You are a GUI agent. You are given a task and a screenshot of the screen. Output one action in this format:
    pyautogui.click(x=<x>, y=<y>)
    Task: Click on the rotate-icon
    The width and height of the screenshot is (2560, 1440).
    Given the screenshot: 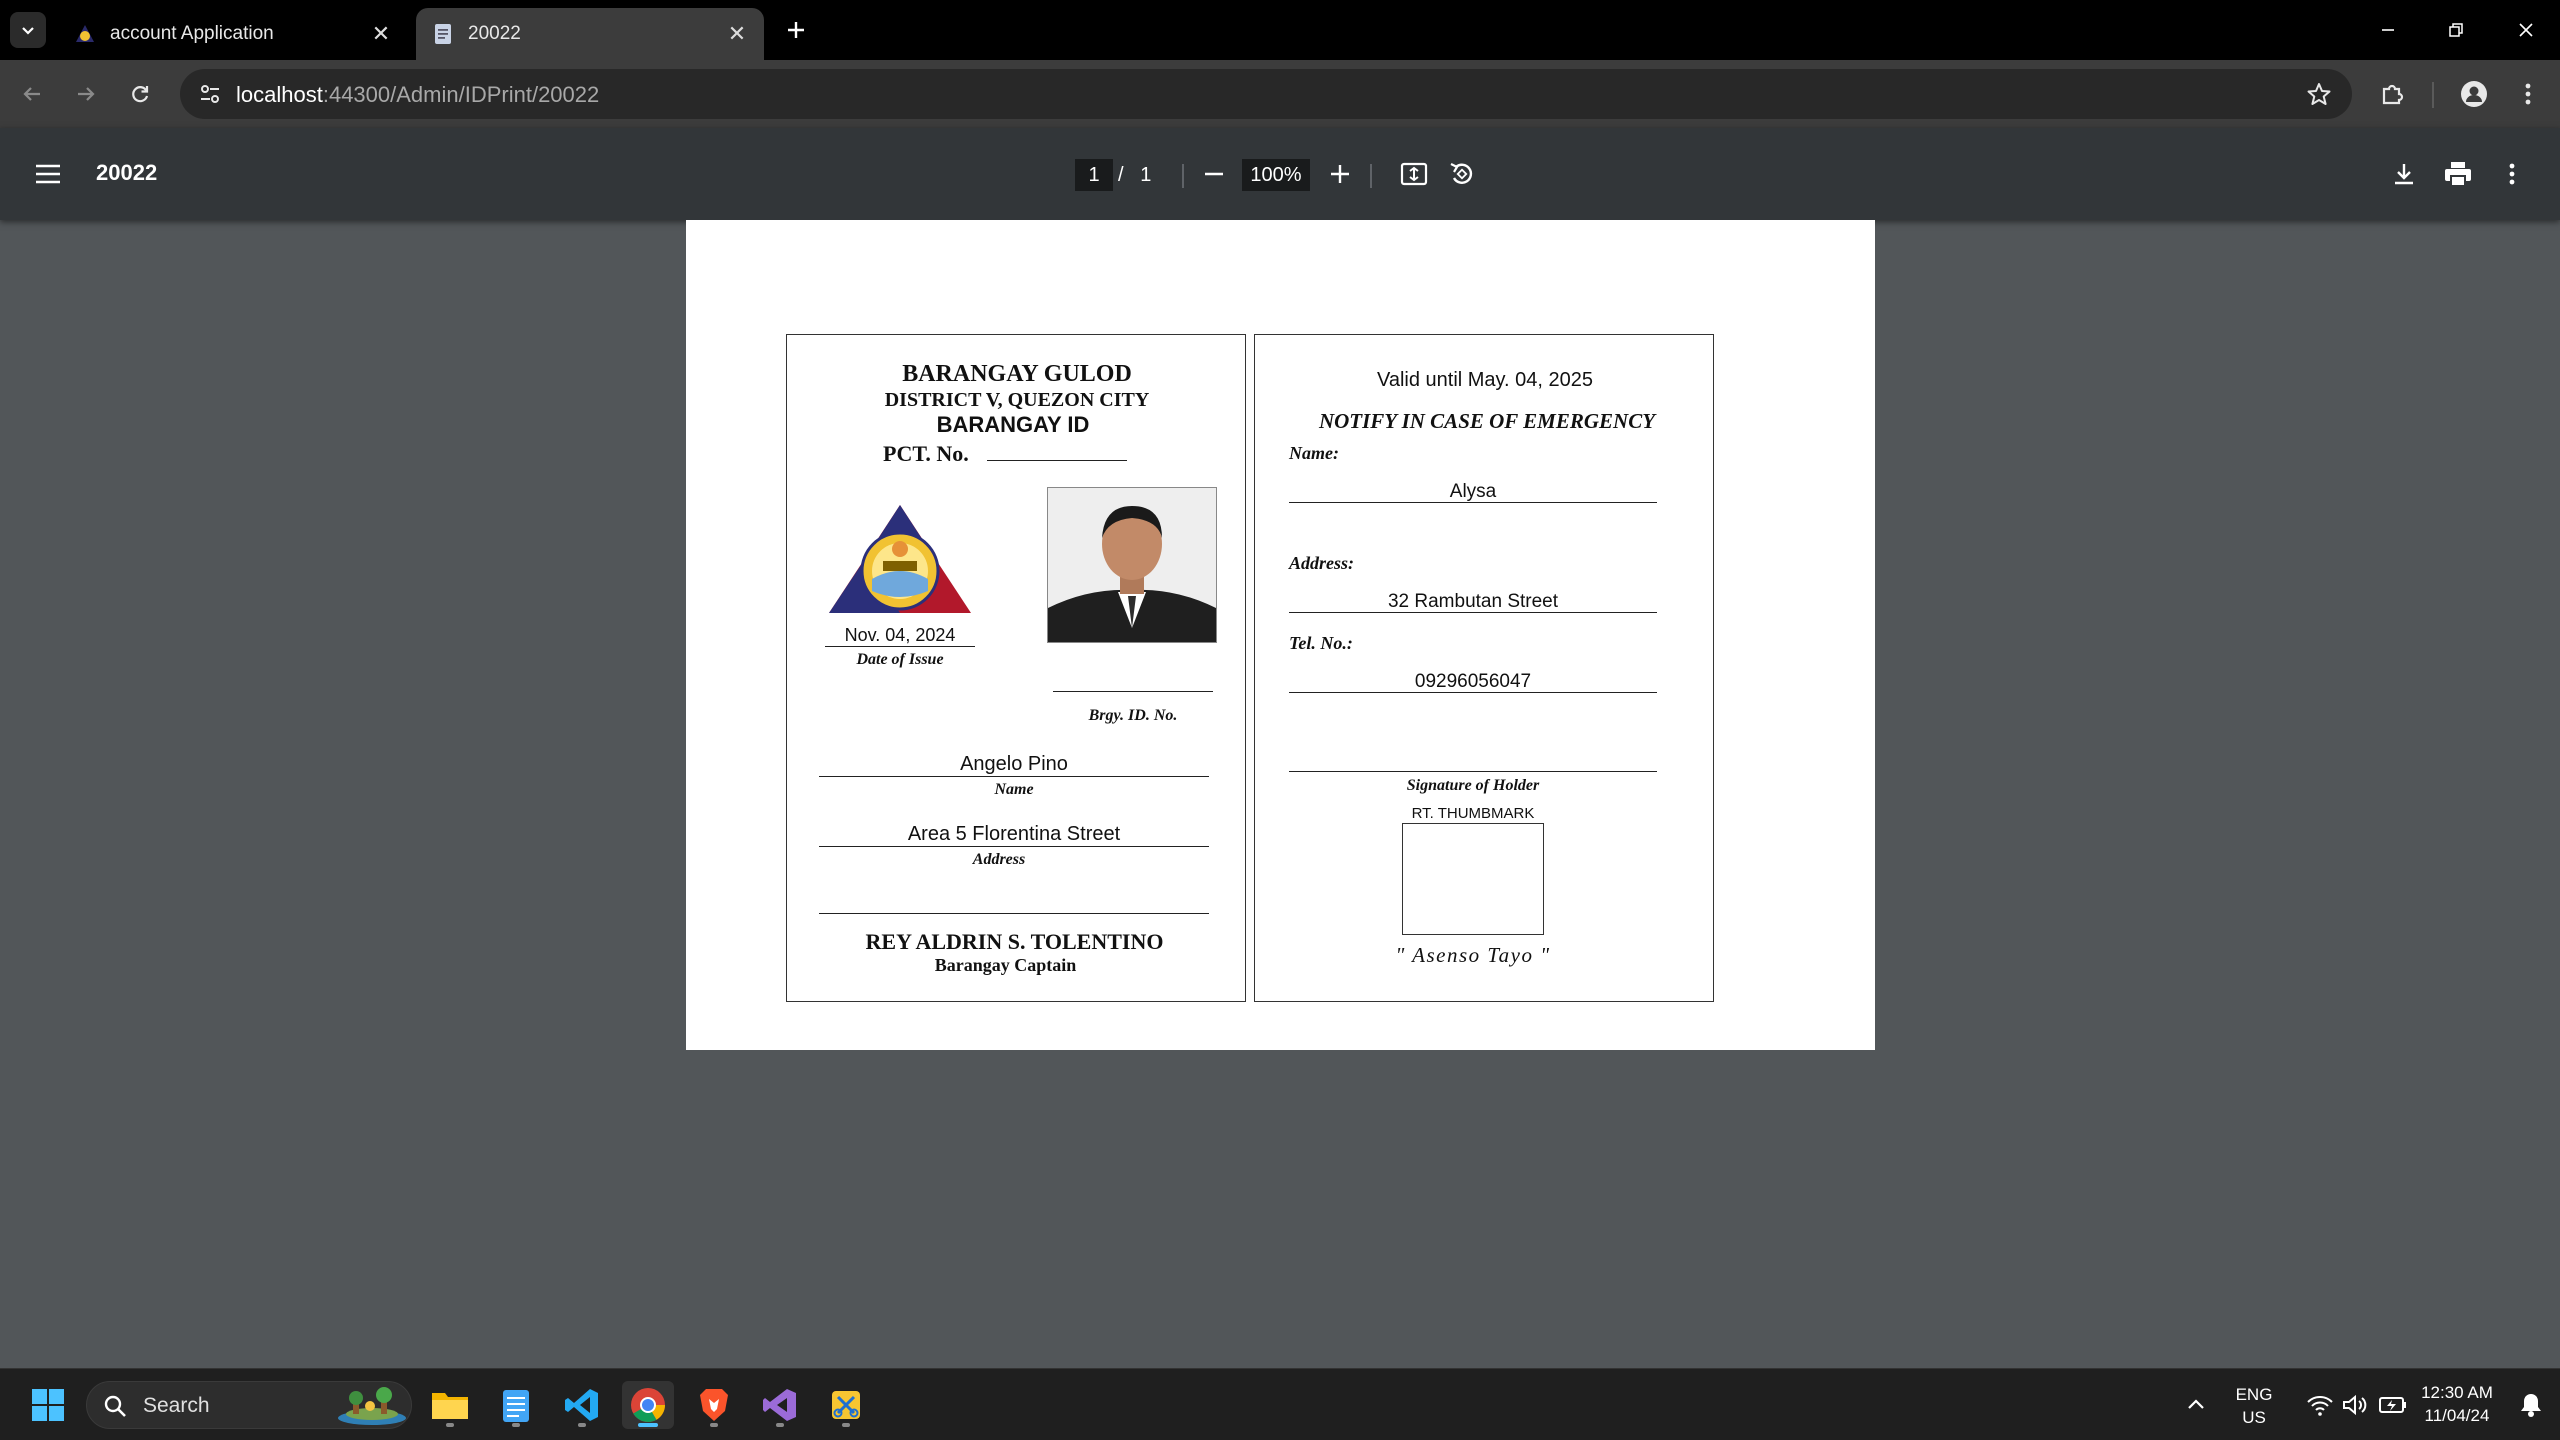 What is the action you would take?
    pyautogui.click(x=1461, y=173)
    